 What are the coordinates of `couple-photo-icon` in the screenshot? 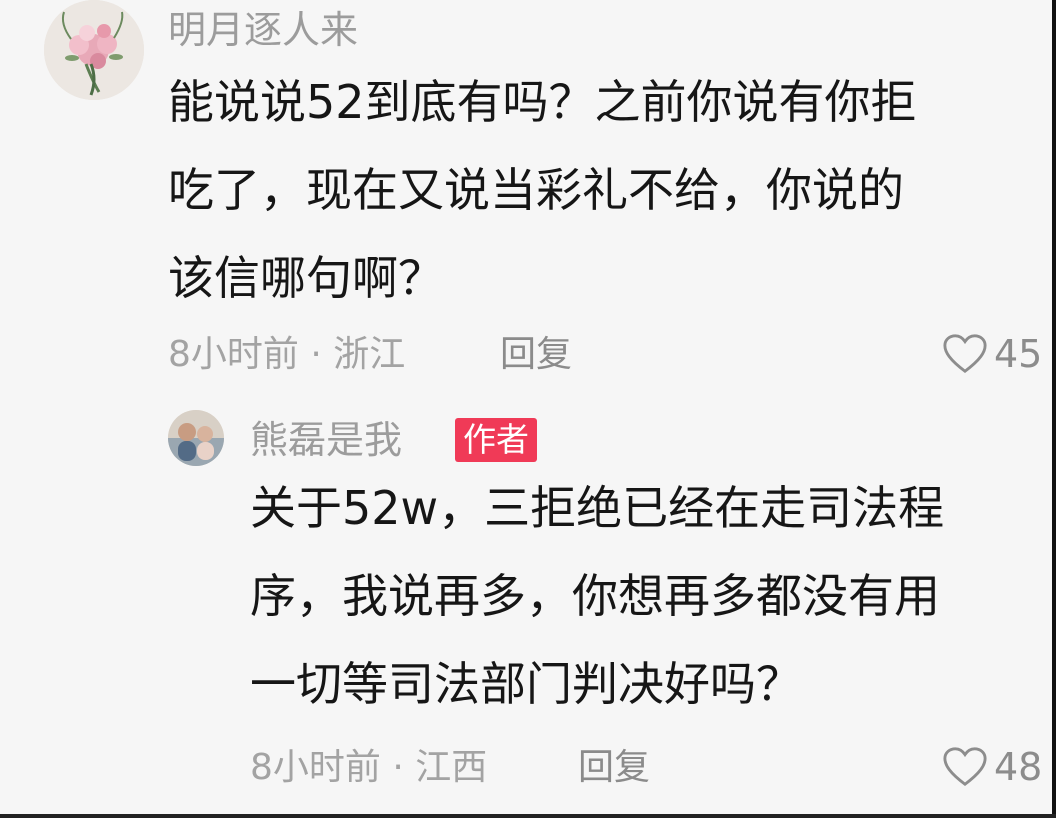 It's located at (196, 438).